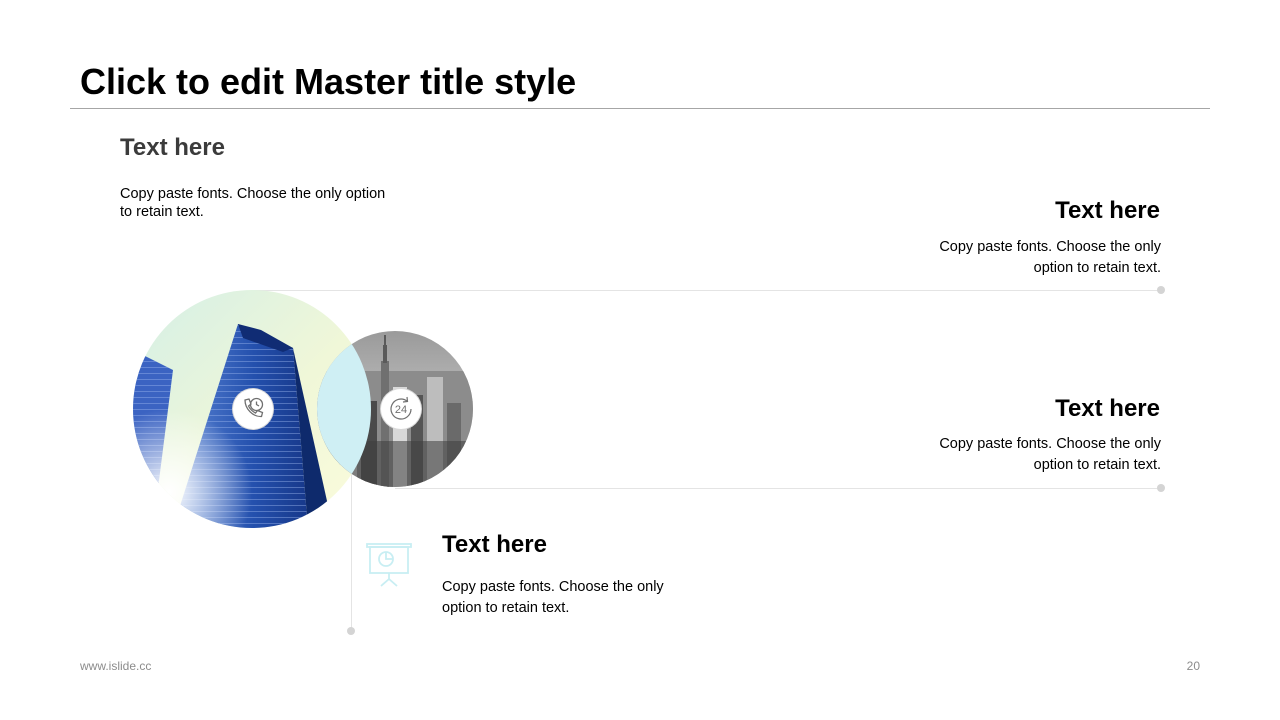 This screenshot has height=720, width=1280. Describe the element at coordinates (344, 409) in the screenshot. I see `circle-overlap-highlight` at that location.